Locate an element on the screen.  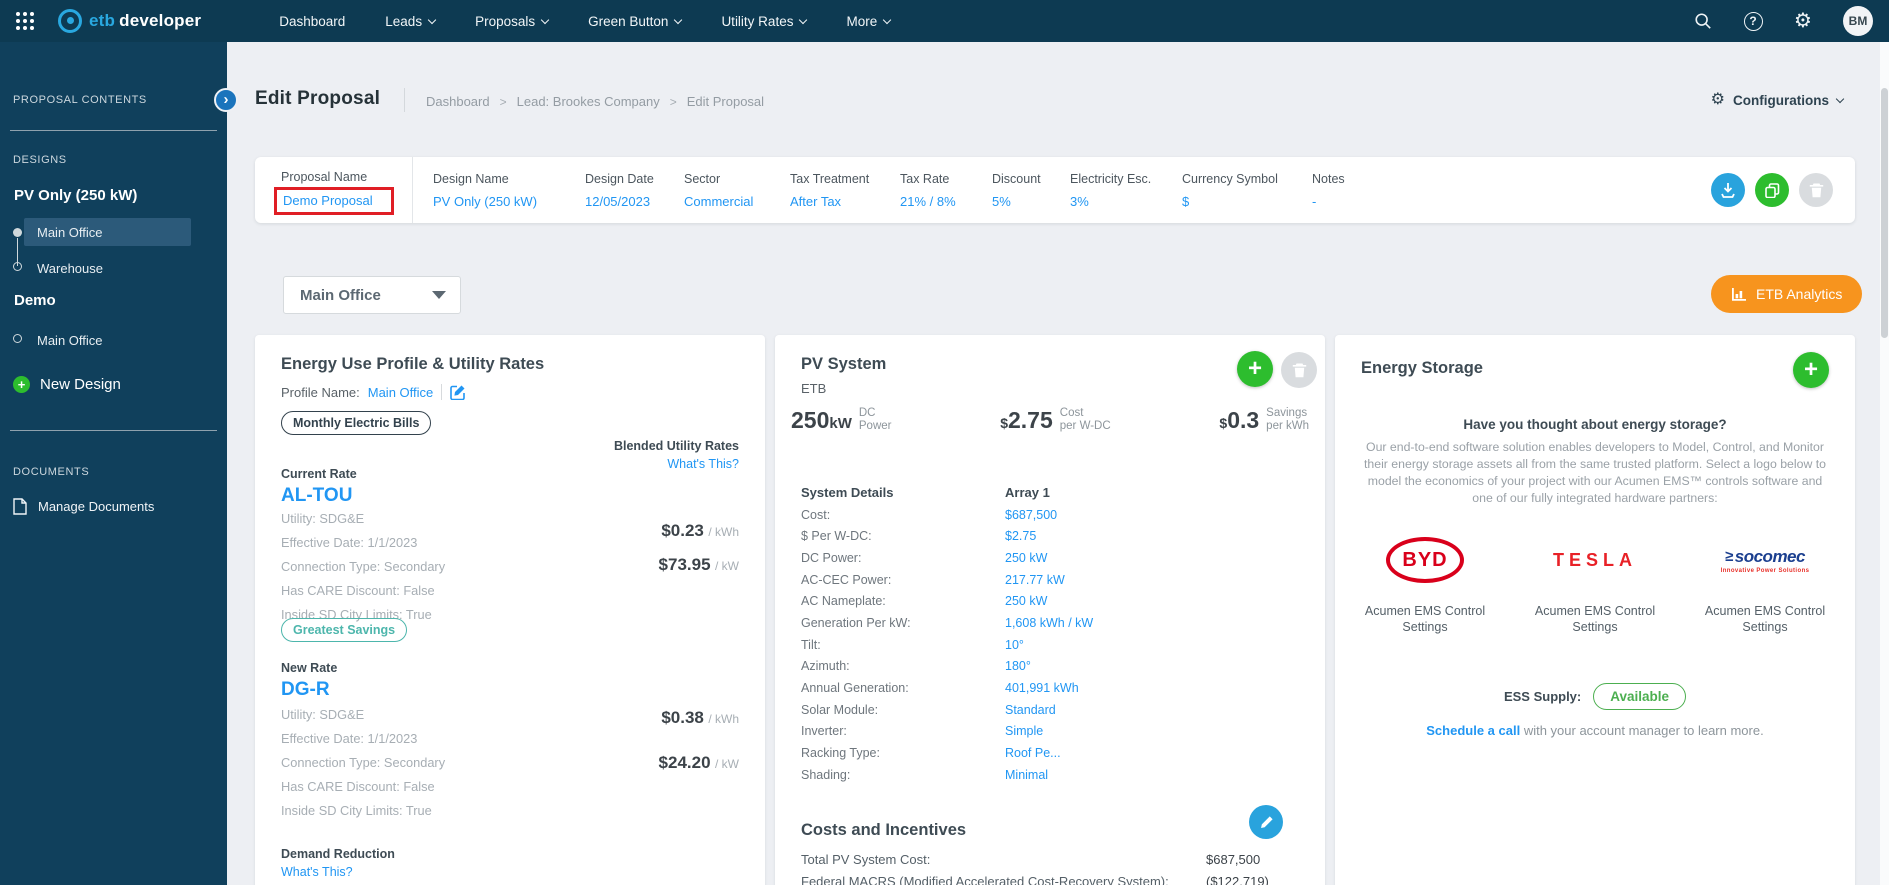
design-date-link: 12/05/2023 is located at coordinates (625, 201).